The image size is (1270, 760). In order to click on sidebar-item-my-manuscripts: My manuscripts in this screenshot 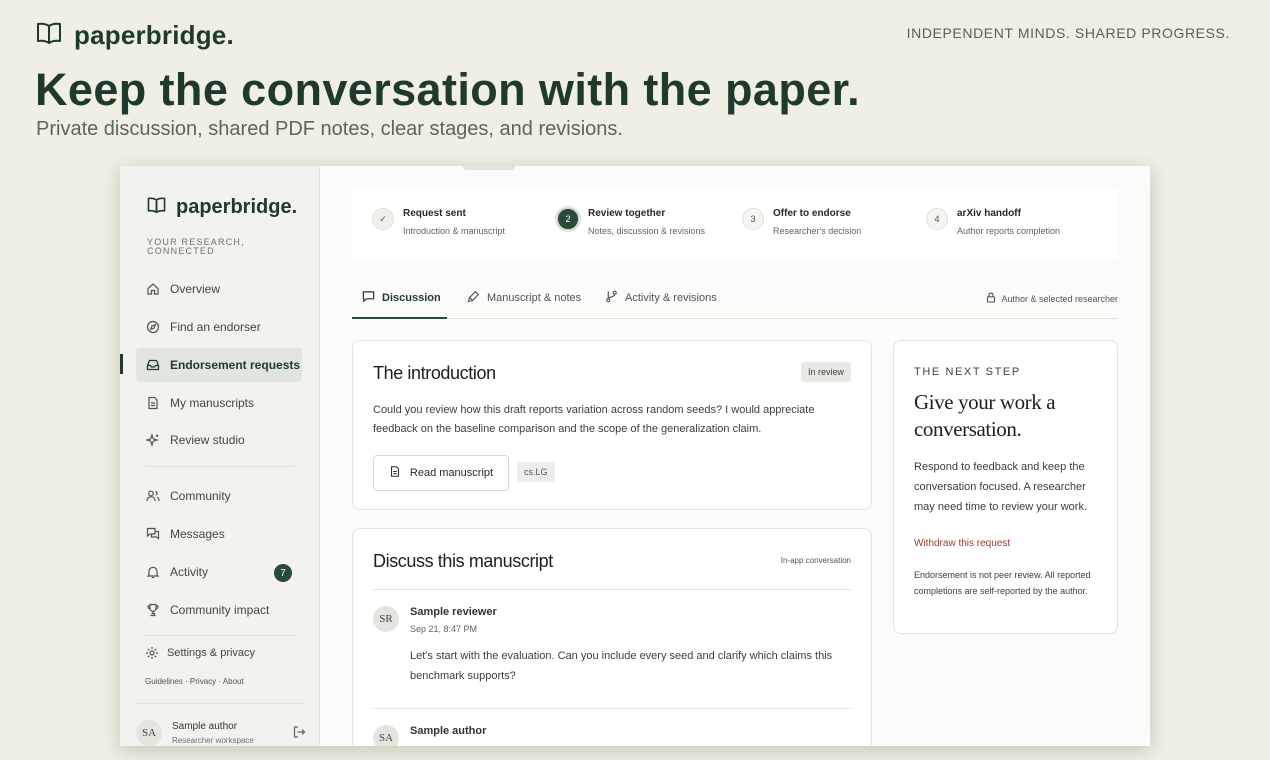, I will do `click(219, 403)`.